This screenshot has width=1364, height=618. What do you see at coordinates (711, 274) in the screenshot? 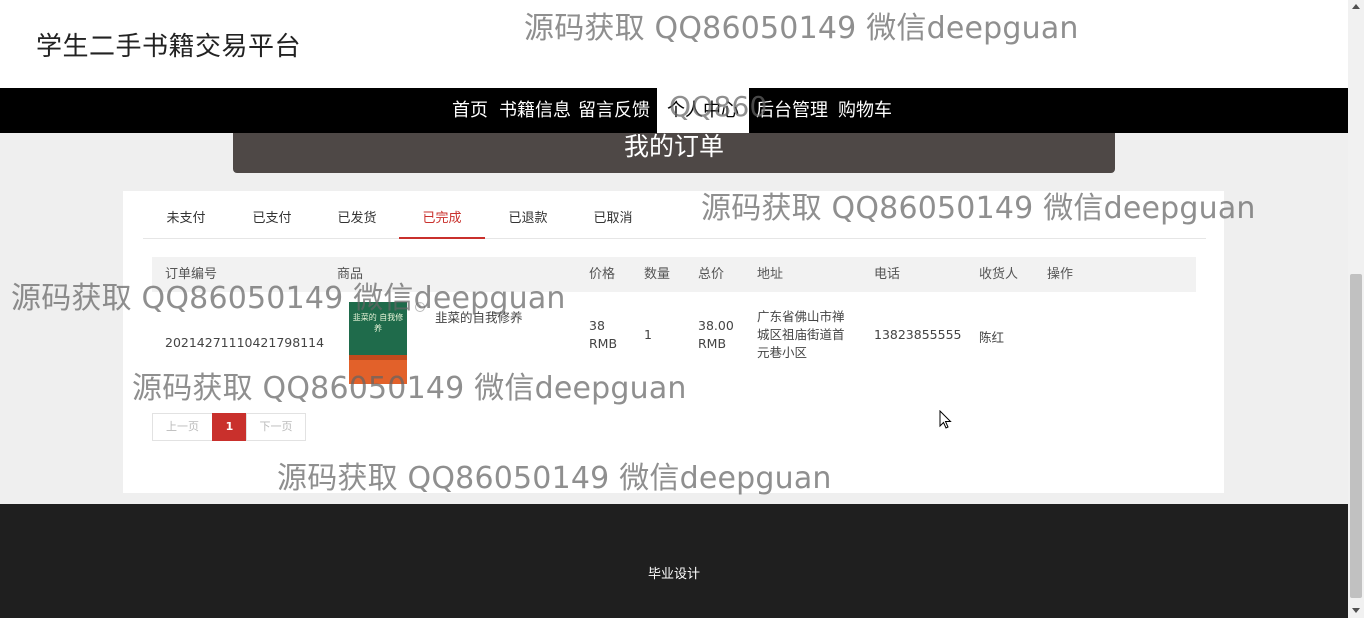
I see `th-total: 总价` at bounding box center [711, 274].